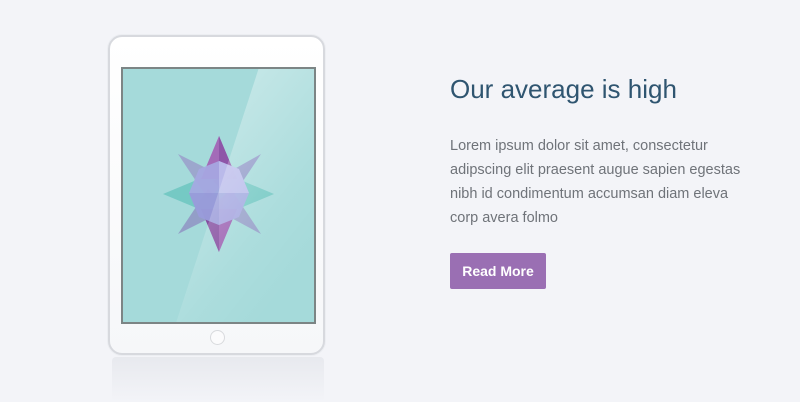 The image size is (800, 402). What do you see at coordinates (218, 379) in the screenshot?
I see `tablet-reflection` at bounding box center [218, 379].